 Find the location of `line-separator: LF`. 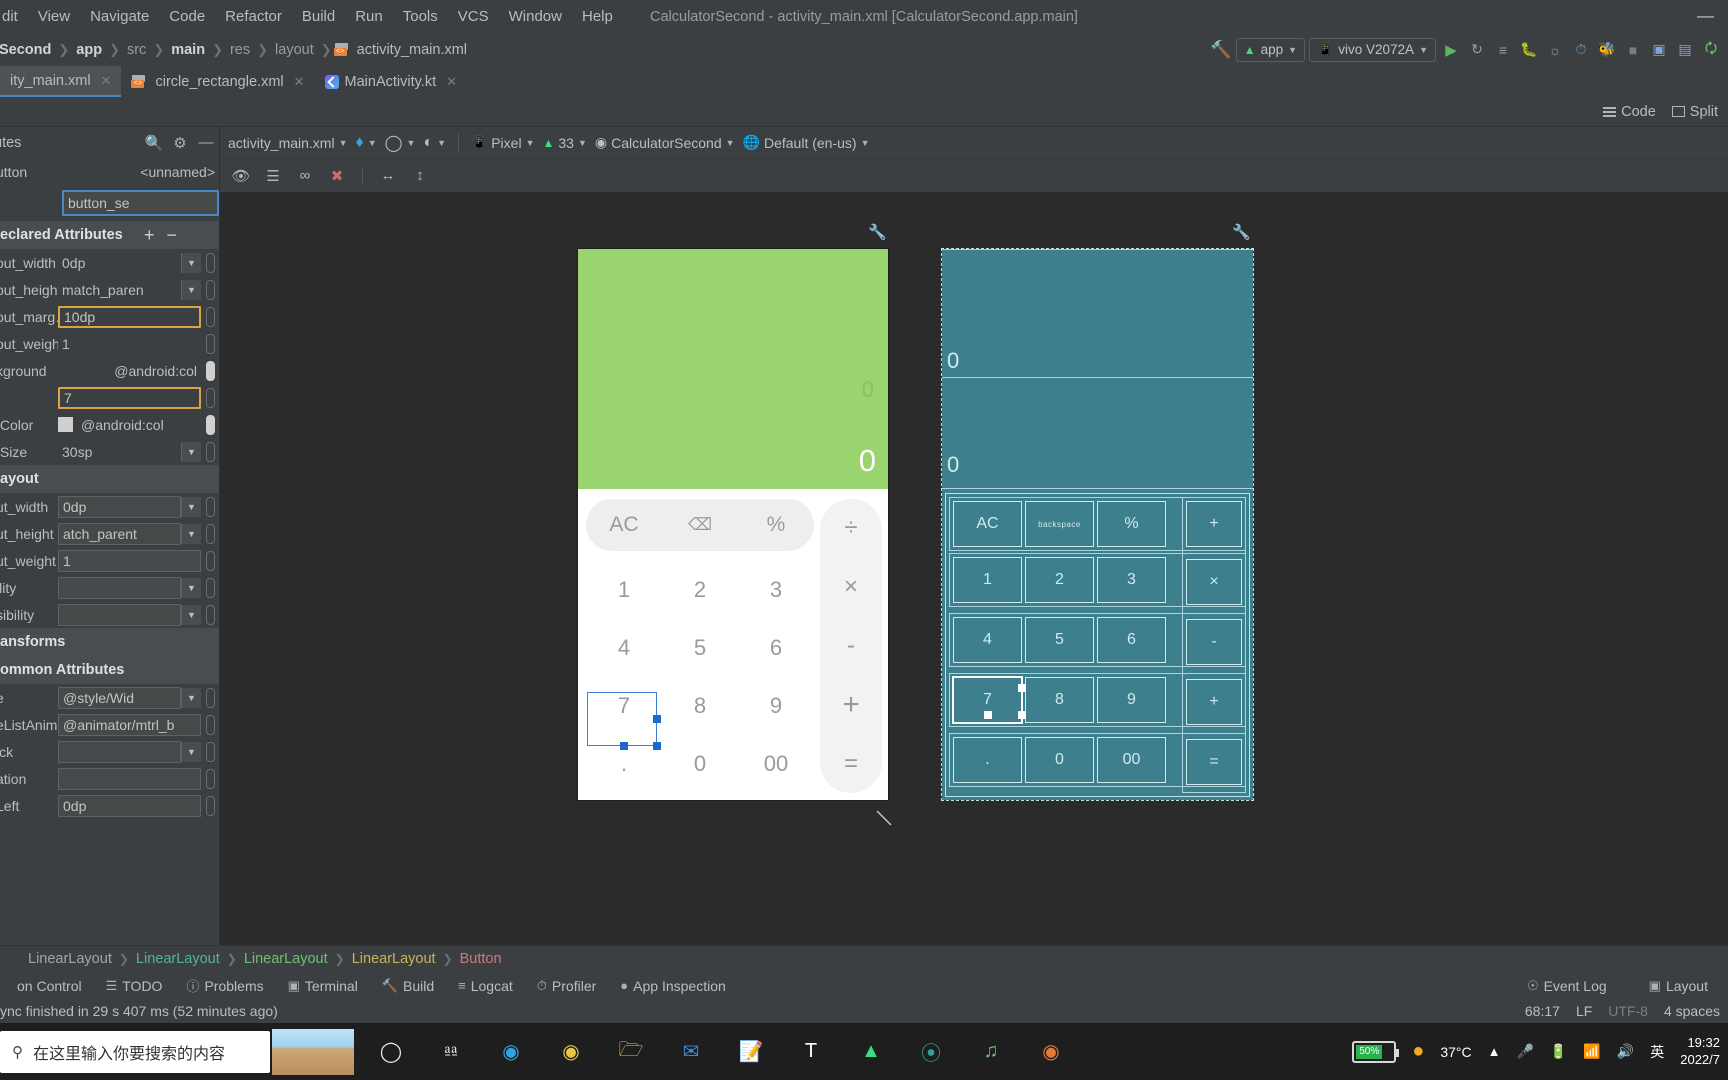

line-separator: LF is located at coordinates (1584, 1011).